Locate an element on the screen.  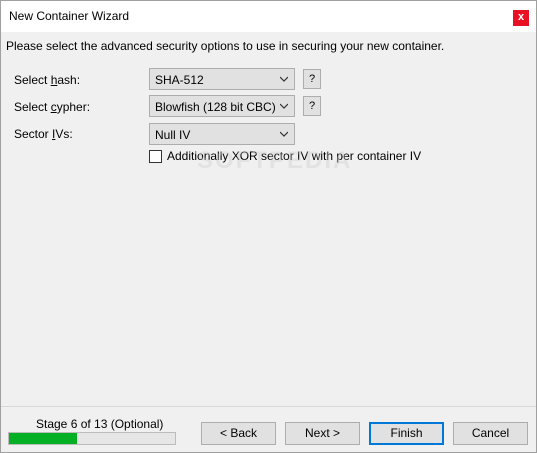
xor-checkbox is located at coordinates (155, 156).